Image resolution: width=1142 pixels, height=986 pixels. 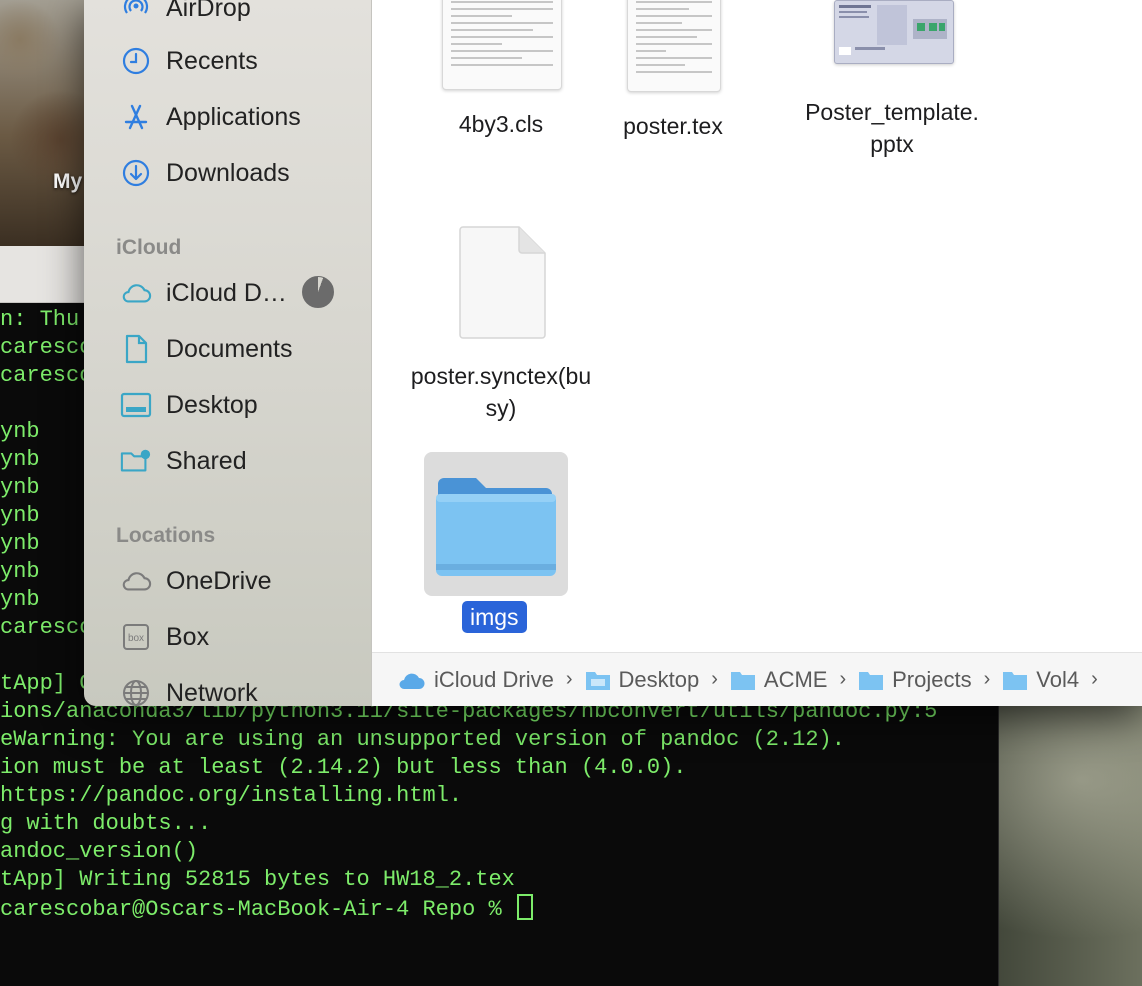 What do you see at coordinates (1058, 679) in the screenshot?
I see `crumb-label: Vol4` at bounding box center [1058, 679].